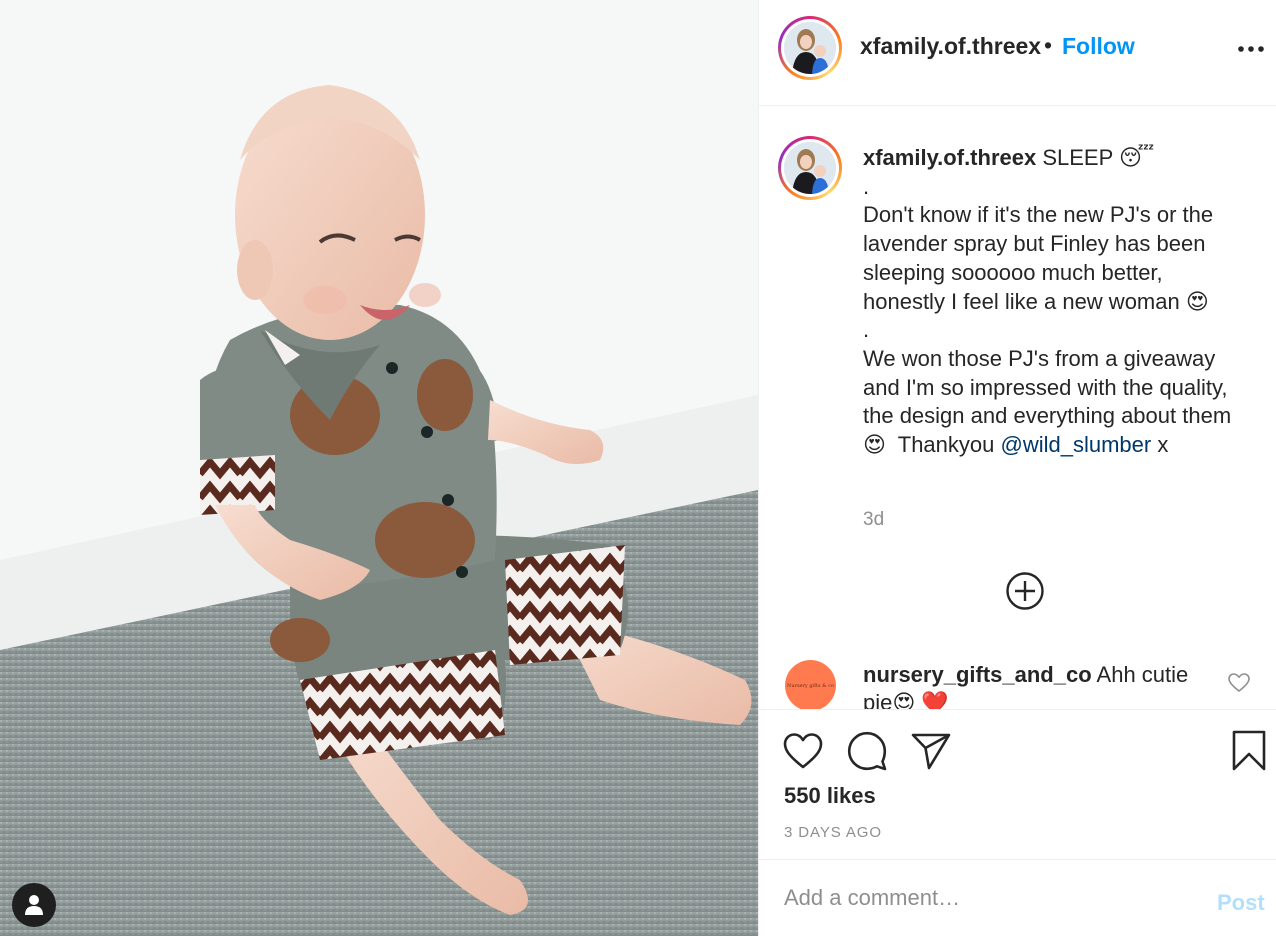 Image resolution: width=1276 pixels, height=936 pixels. I want to click on more-options-icon, so click(1251, 49).